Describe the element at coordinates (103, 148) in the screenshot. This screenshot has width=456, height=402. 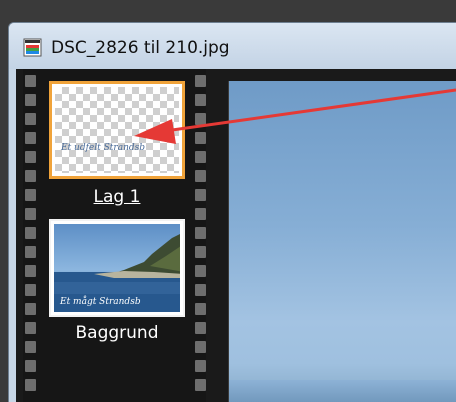
I see `layer-thumbnail-text: Et udfelt Strandsb` at that location.